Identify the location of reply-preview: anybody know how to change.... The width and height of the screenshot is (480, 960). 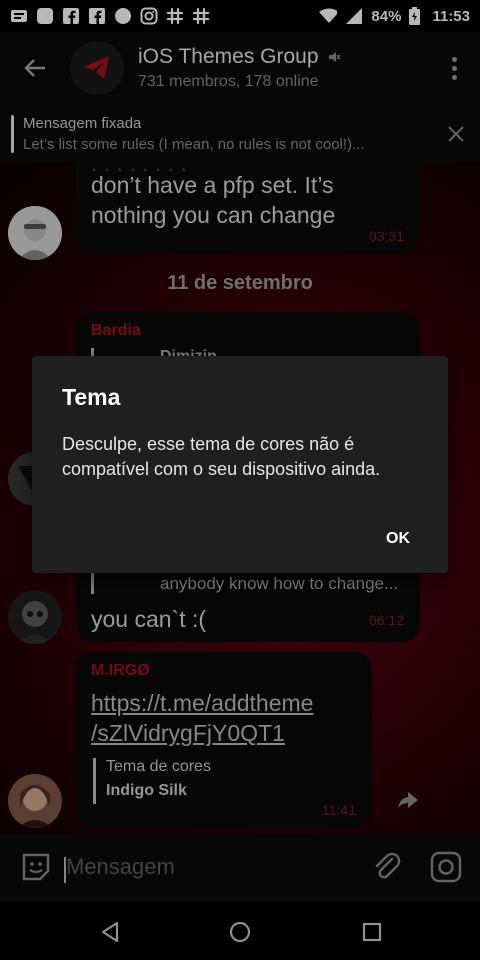
(279, 583).